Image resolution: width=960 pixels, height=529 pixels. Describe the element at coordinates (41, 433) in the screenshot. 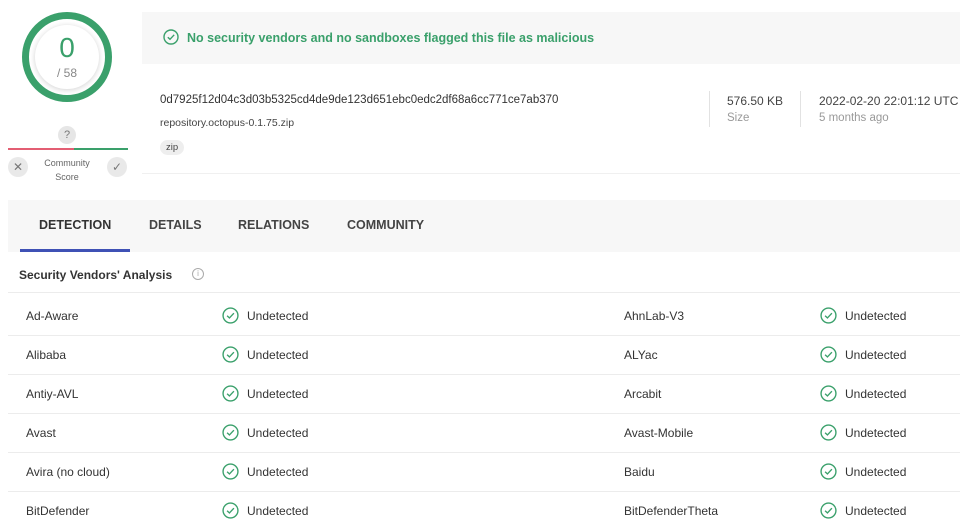

I see `vendor-name: Avast` at that location.